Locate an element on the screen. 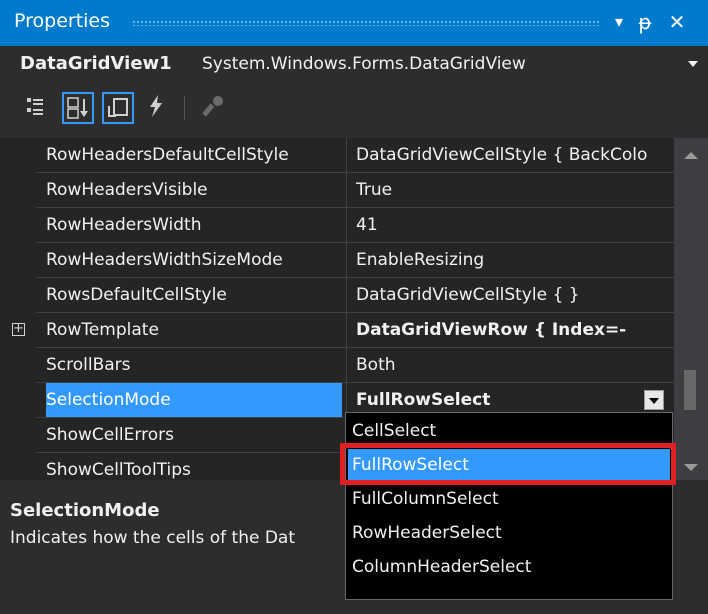  property-row: ScrollBars Both is located at coordinates (337, 365).